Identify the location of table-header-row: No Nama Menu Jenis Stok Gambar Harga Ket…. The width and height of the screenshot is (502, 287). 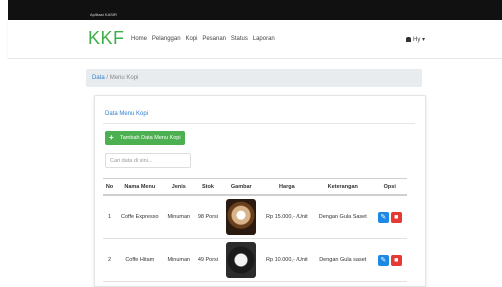
(255, 187).